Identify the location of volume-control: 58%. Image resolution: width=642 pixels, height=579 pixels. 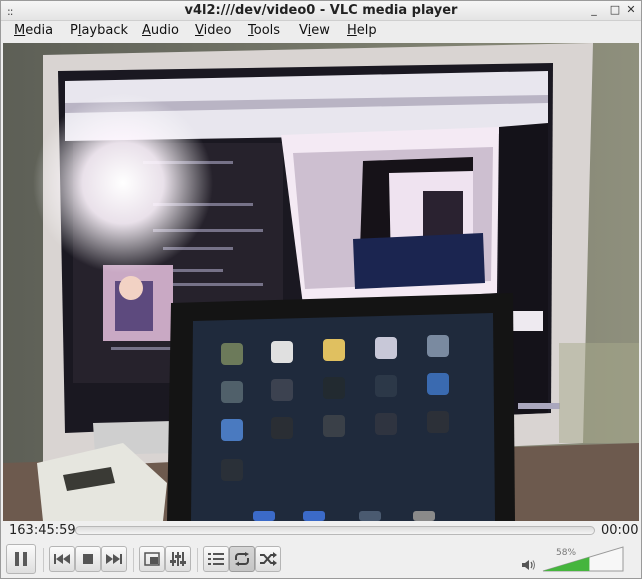
(577, 560).